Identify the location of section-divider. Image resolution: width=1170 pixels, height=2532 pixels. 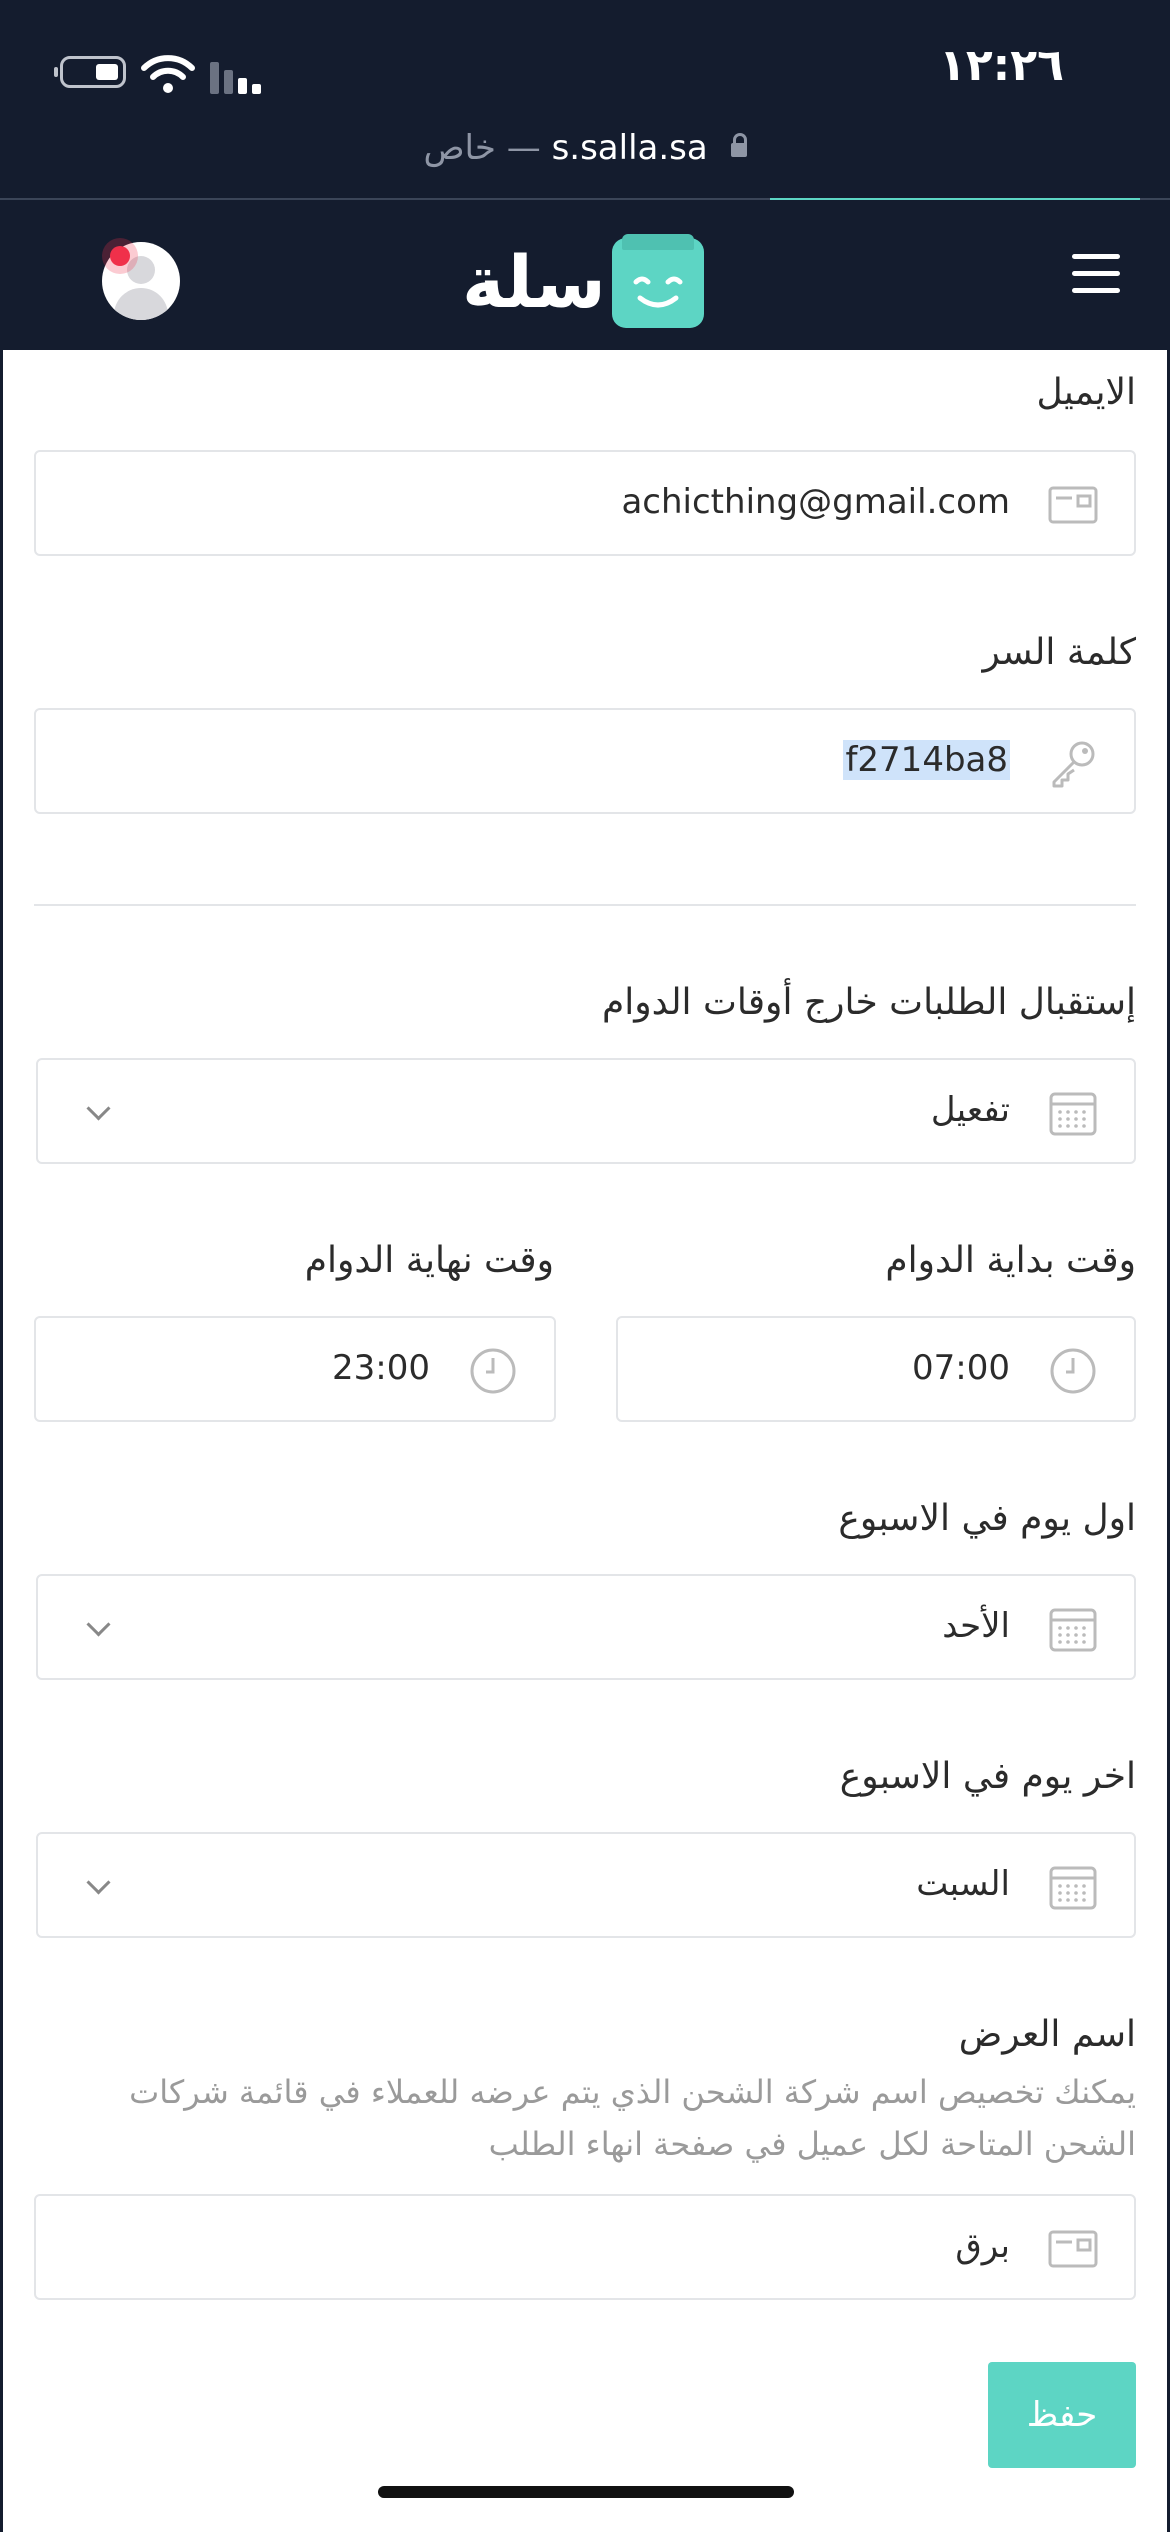
(585, 905).